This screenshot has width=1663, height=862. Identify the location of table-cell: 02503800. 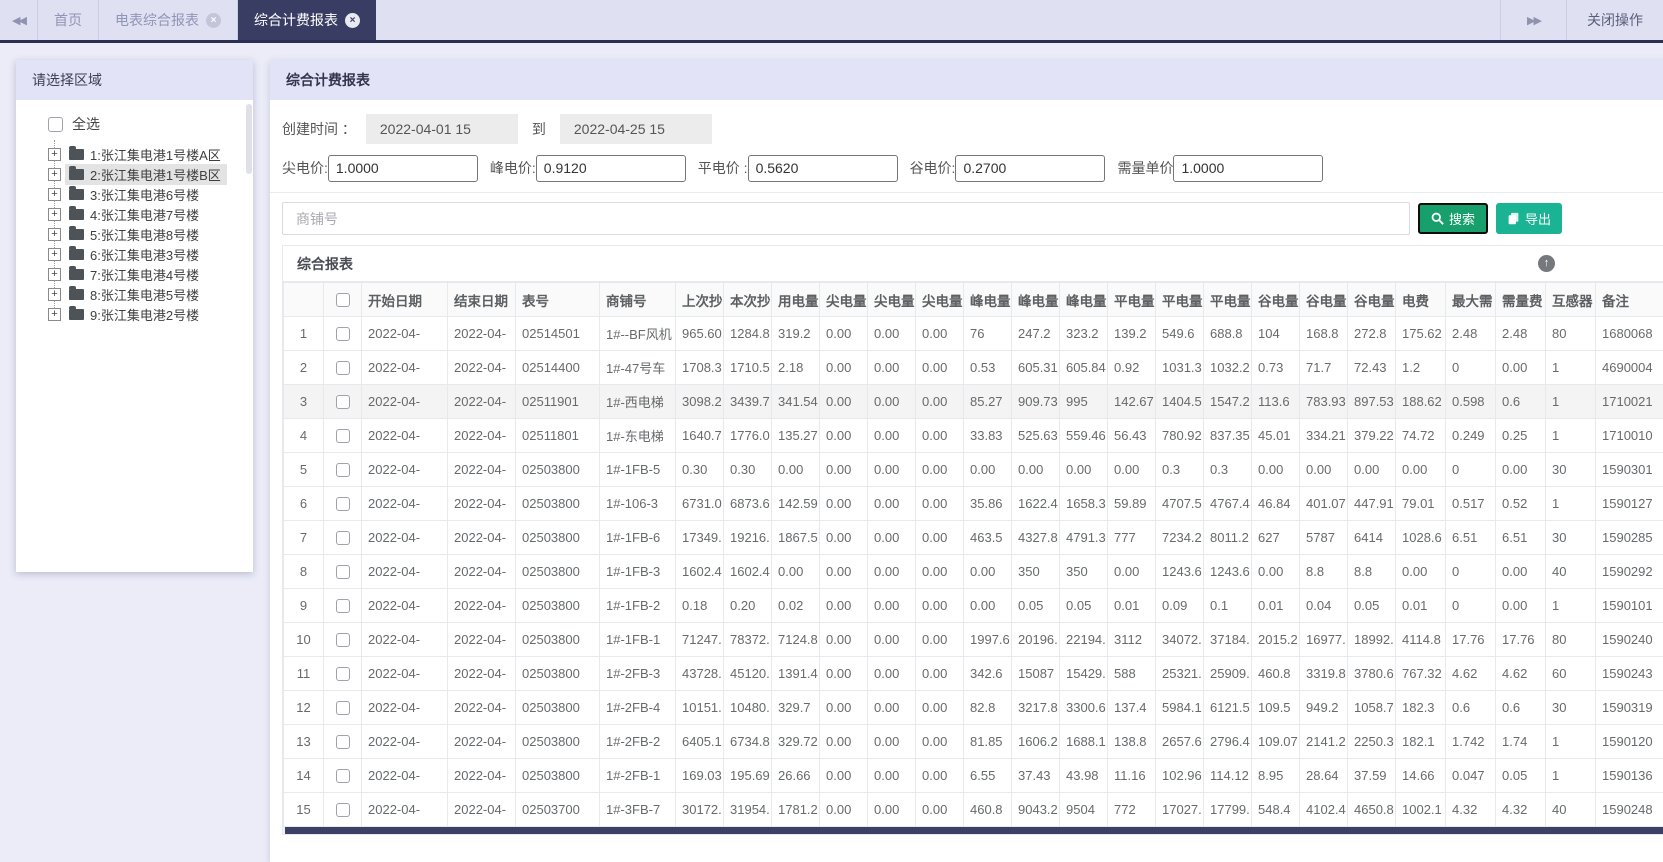
(557, 605).